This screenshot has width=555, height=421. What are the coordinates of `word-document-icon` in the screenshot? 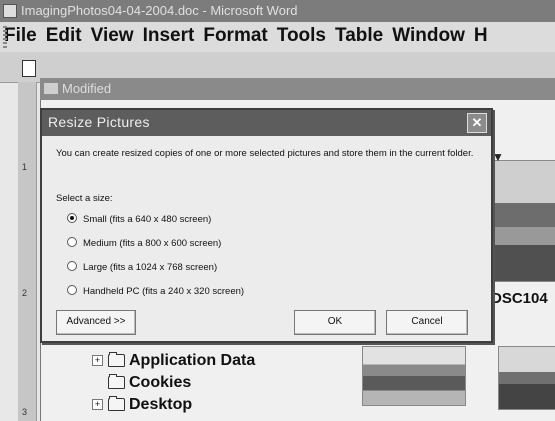 It's located at (10, 11).